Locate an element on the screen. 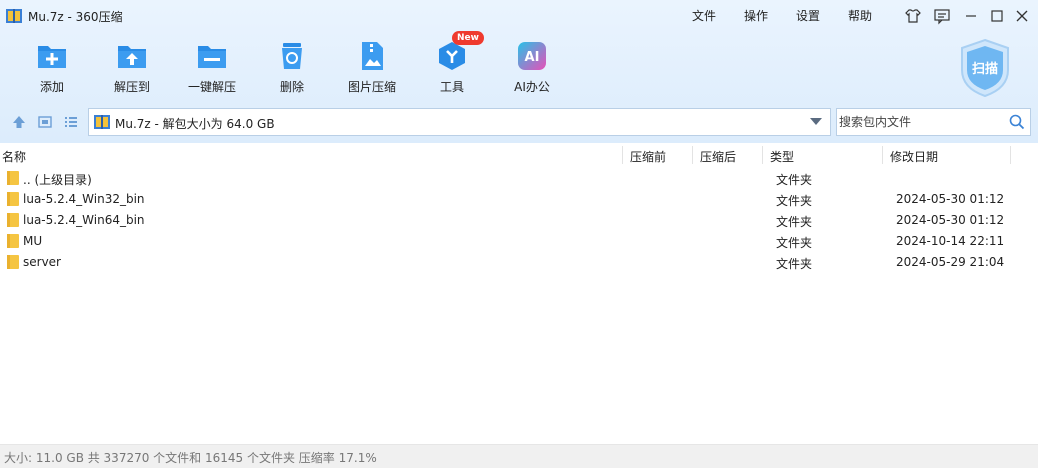  extract-to-label: 解压到 is located at coordinates (131, 87).